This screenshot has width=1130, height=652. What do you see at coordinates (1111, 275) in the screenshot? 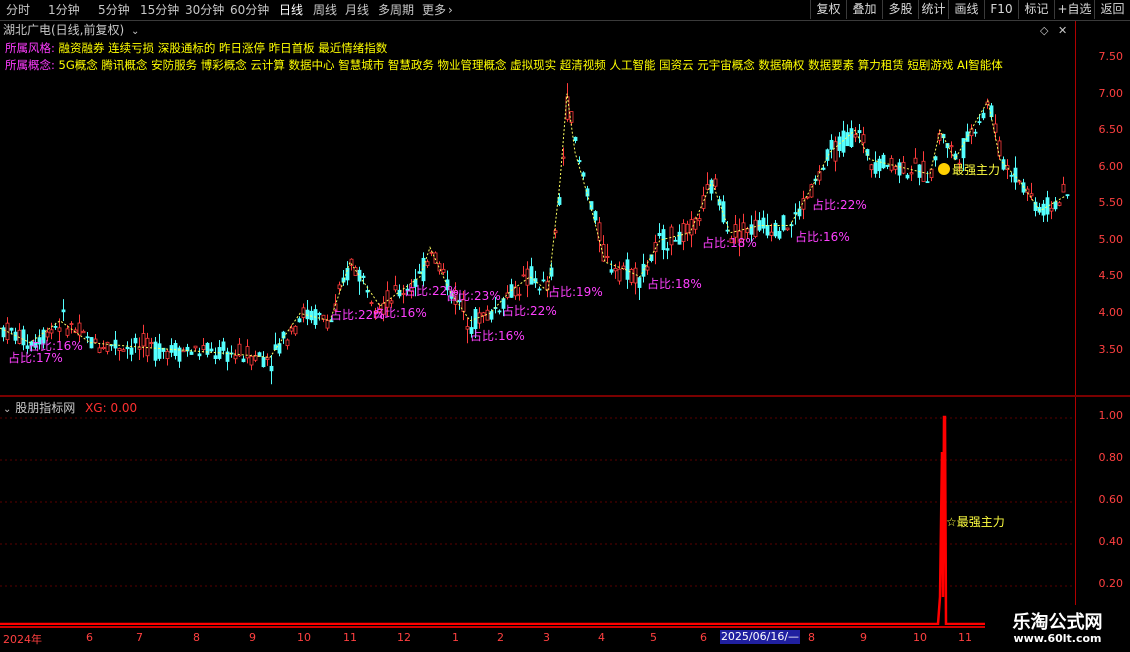
I see `price-tick: 4.50` at bounding box center [1111, 275].